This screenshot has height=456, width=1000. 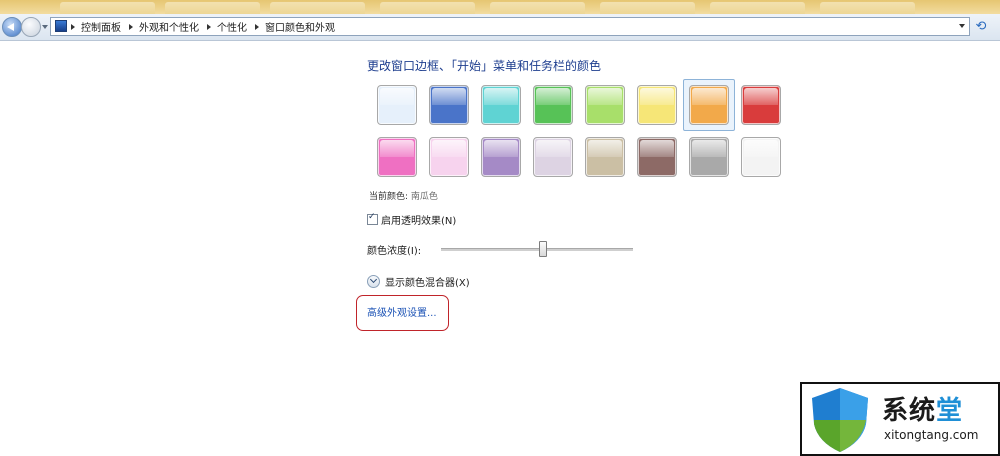 What do you see at coordinates (510, 26) in the screenshot?
I see `address-field: 控制面板 外观和个性化 个性化 窗口颜色和外观` at bounding box center [510, 26].